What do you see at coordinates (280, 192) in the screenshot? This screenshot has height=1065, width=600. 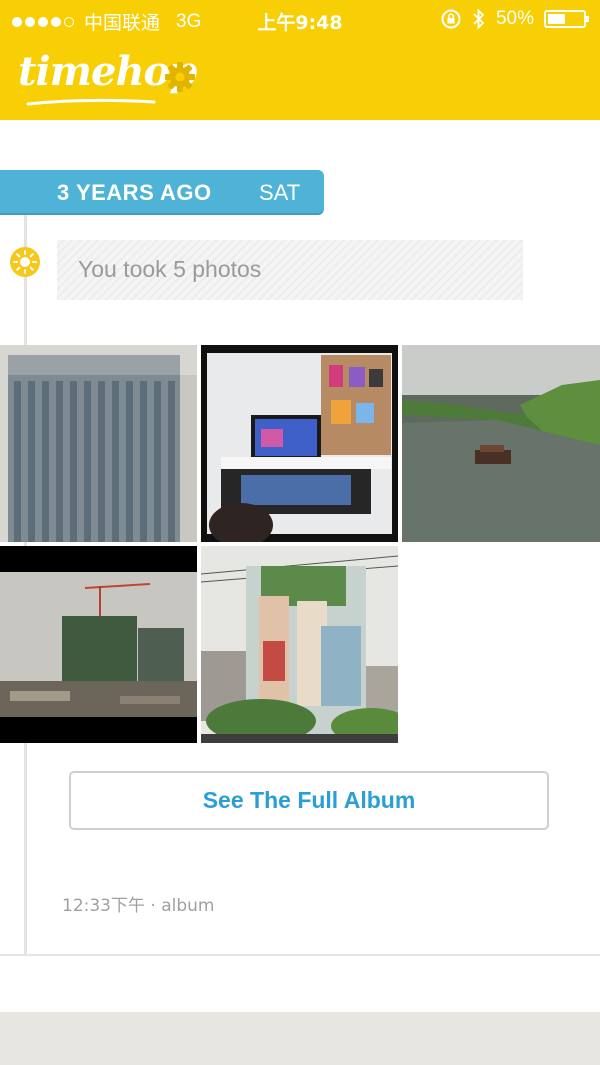 I see `day-label: SAT` at bounding box center [280, 192].